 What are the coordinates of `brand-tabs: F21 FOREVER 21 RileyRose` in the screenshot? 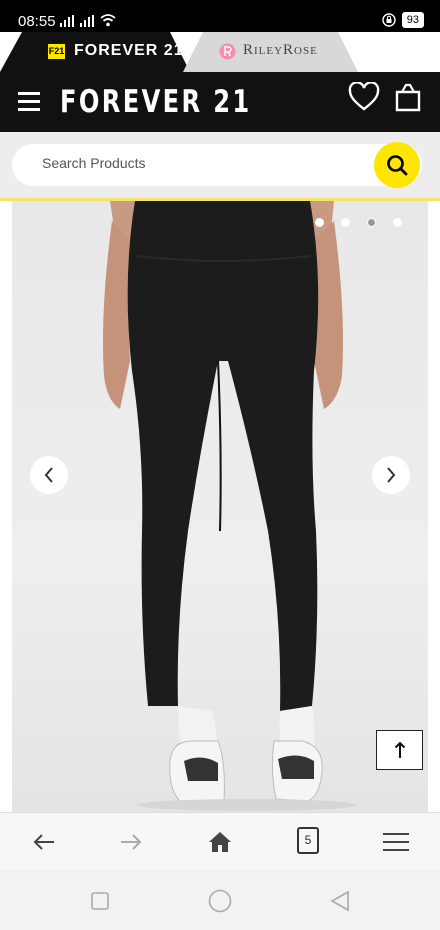 It's located at (220, 52).